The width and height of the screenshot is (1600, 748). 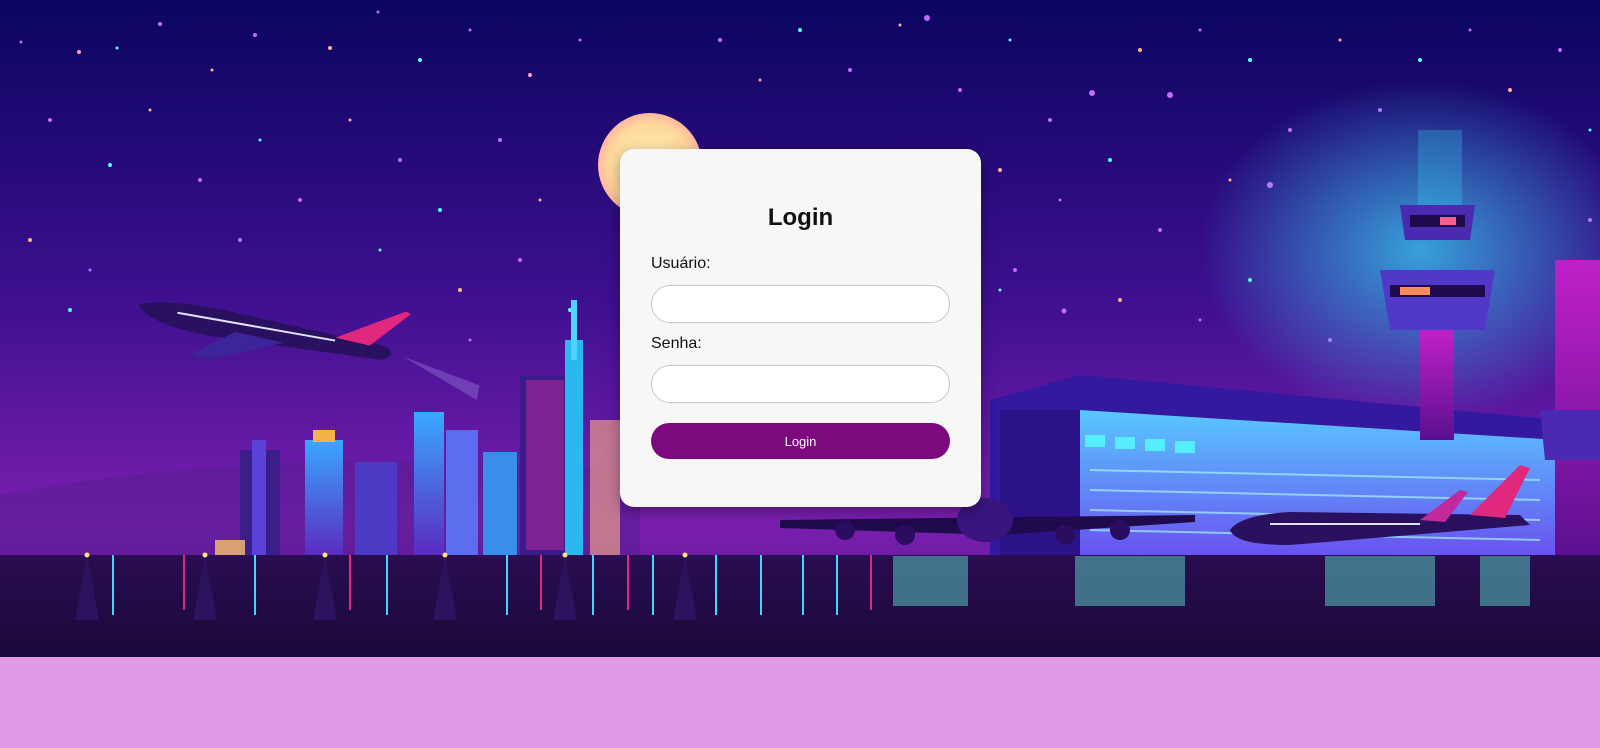 I want to click on password-label: Senha:, so click(x=676, y=343).